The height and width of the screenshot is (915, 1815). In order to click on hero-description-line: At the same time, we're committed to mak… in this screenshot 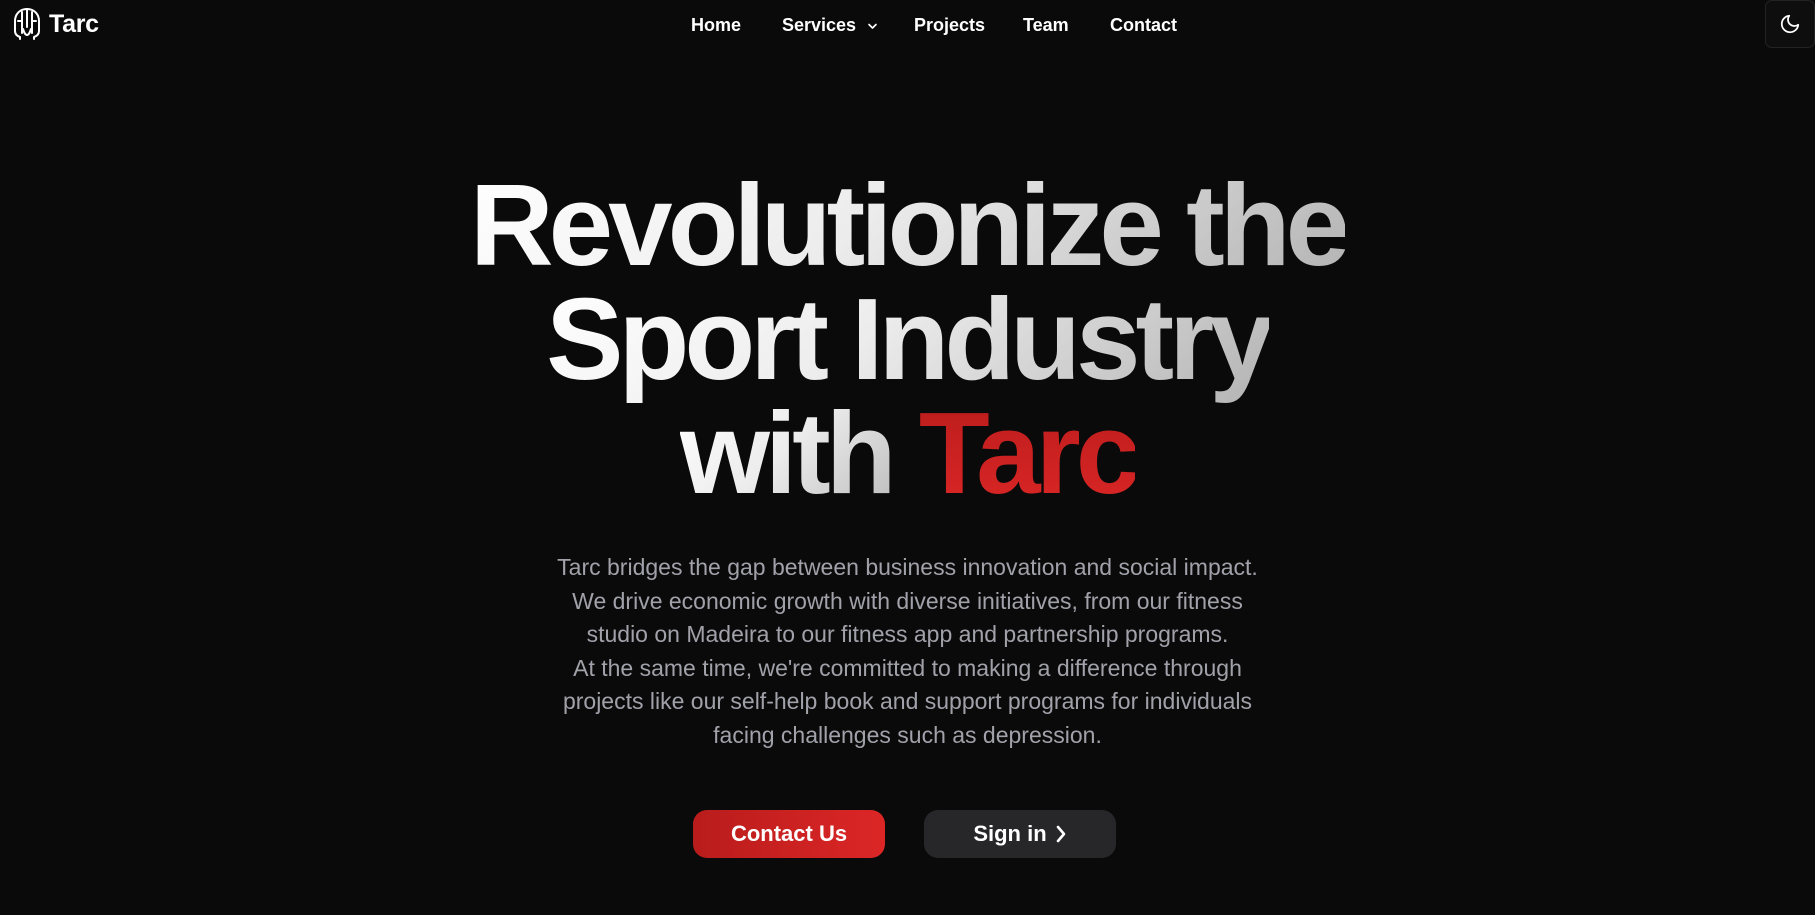, I will do `click(907, 667)`.